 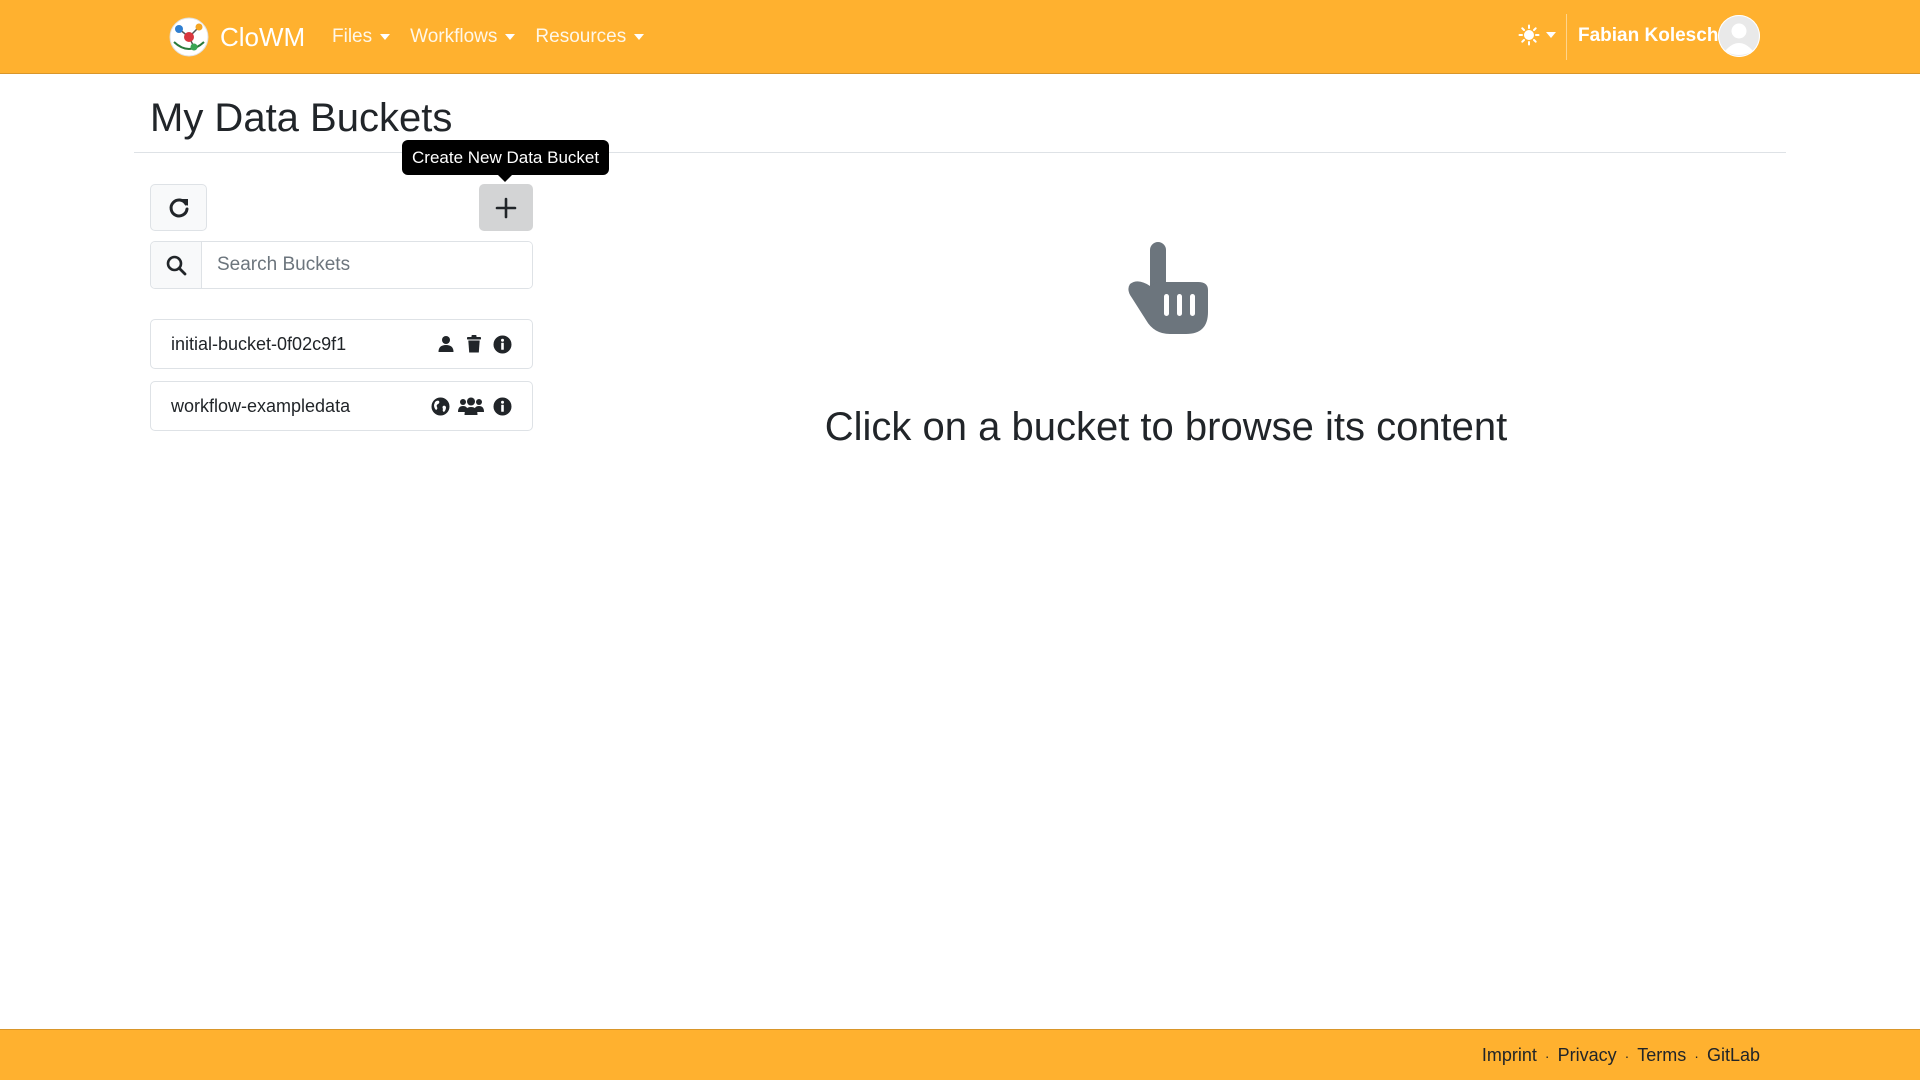 I want to click on footer-link-imprint: Imprint, so click(x=1509, y=1055).